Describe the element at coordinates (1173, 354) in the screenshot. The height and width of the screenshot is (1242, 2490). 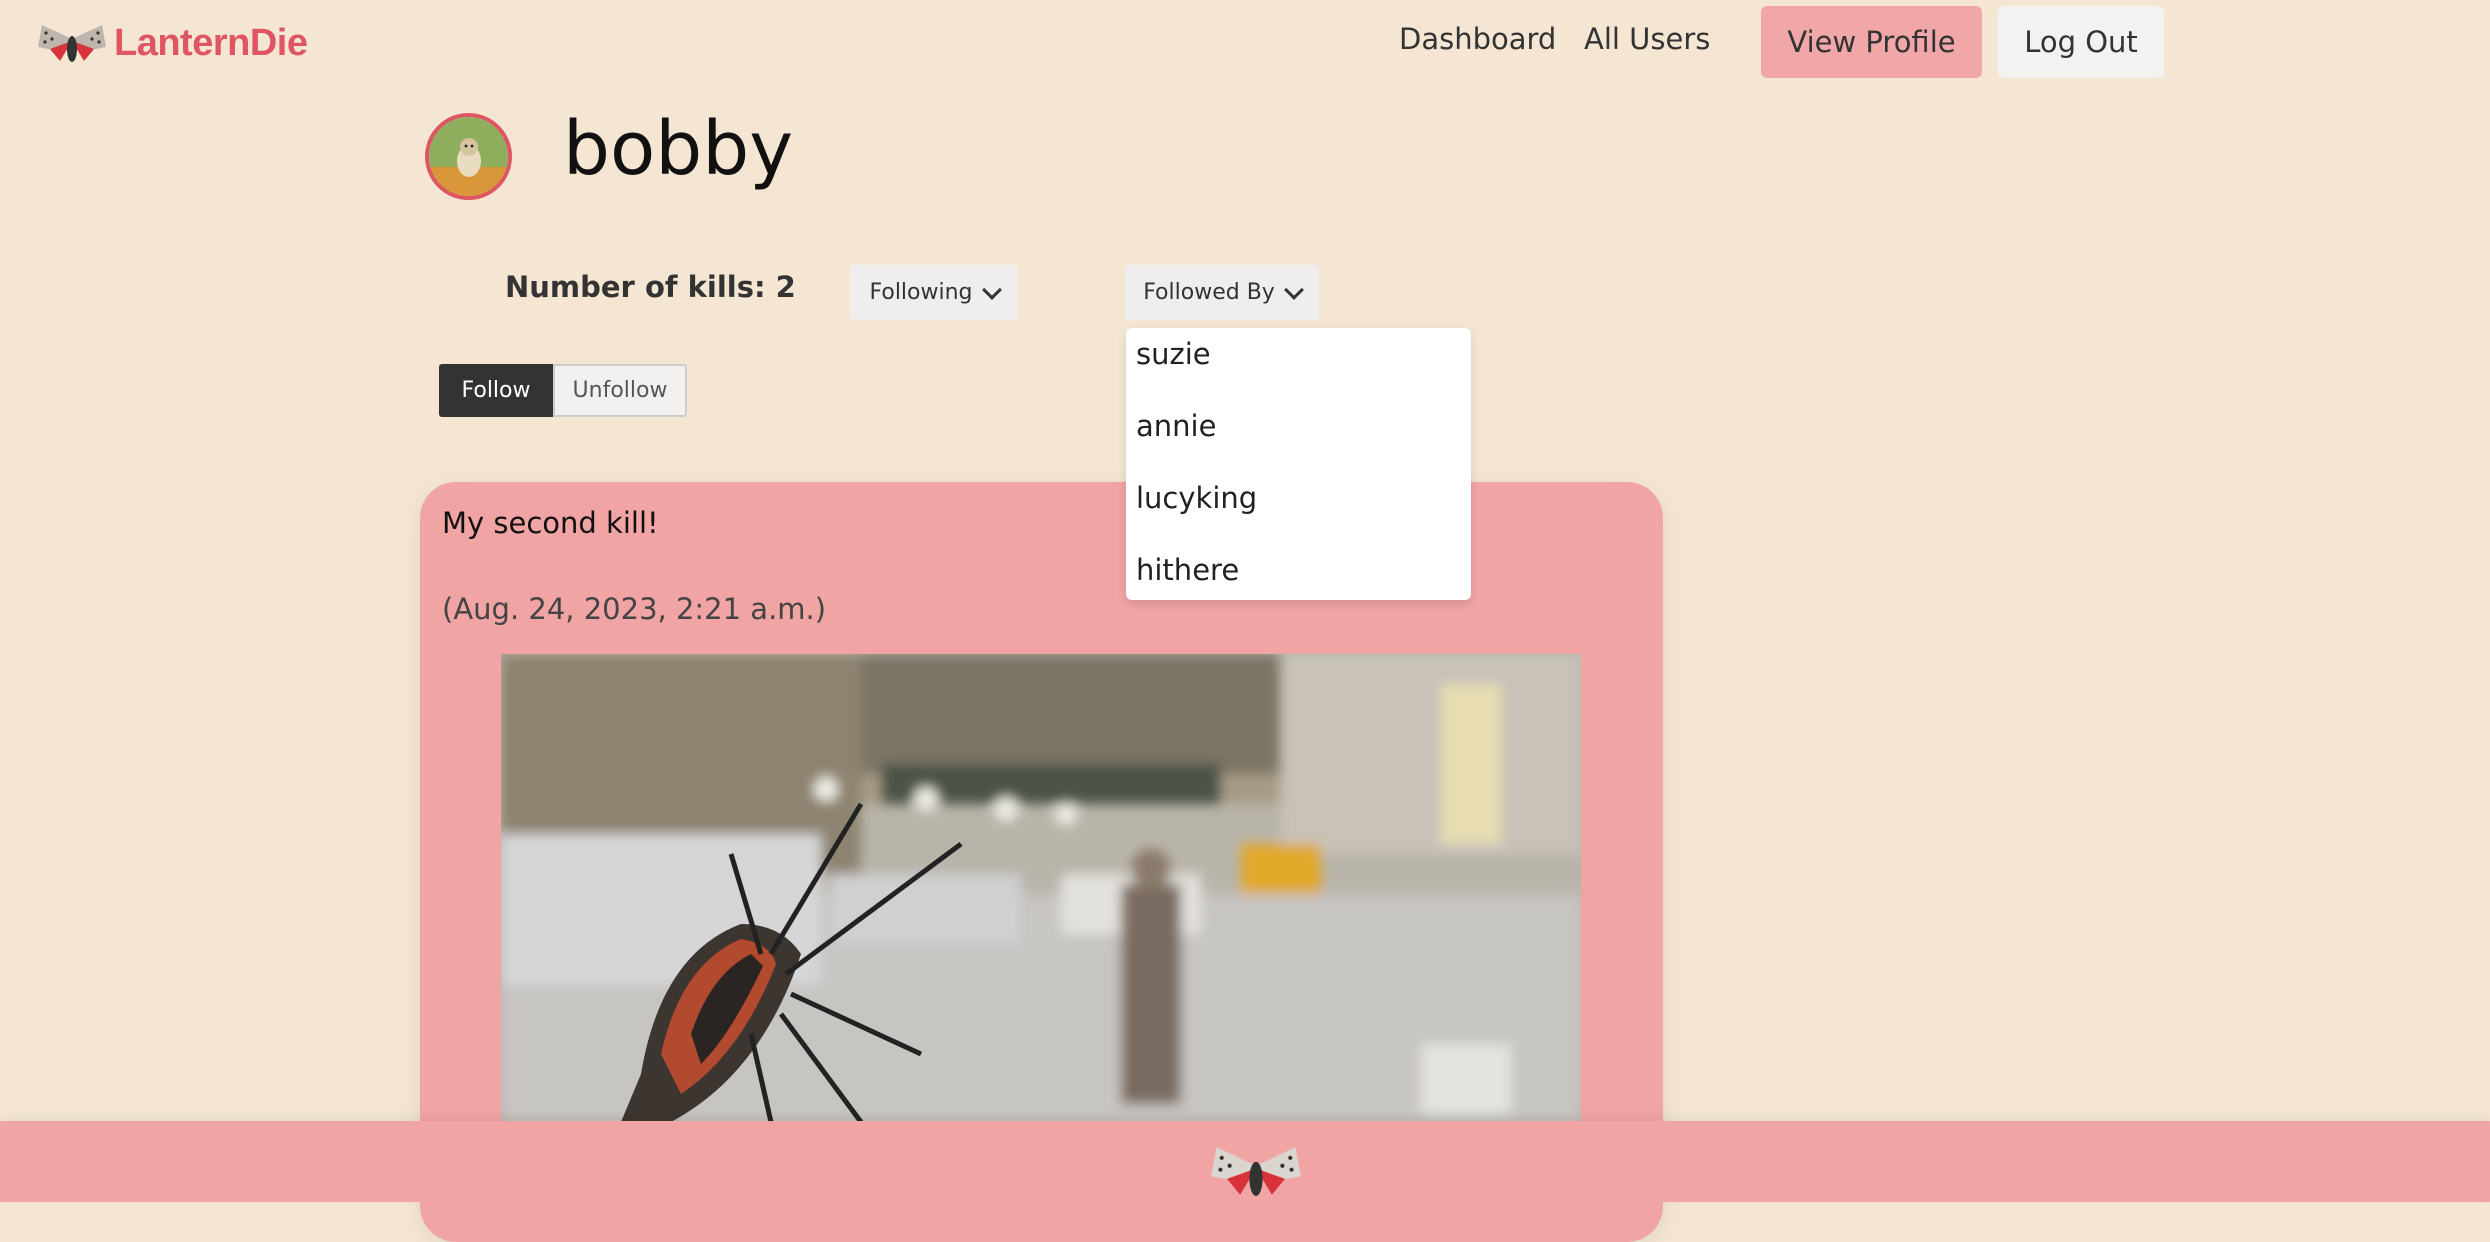
I see `followed-by-menu-item: suzie` at that location.